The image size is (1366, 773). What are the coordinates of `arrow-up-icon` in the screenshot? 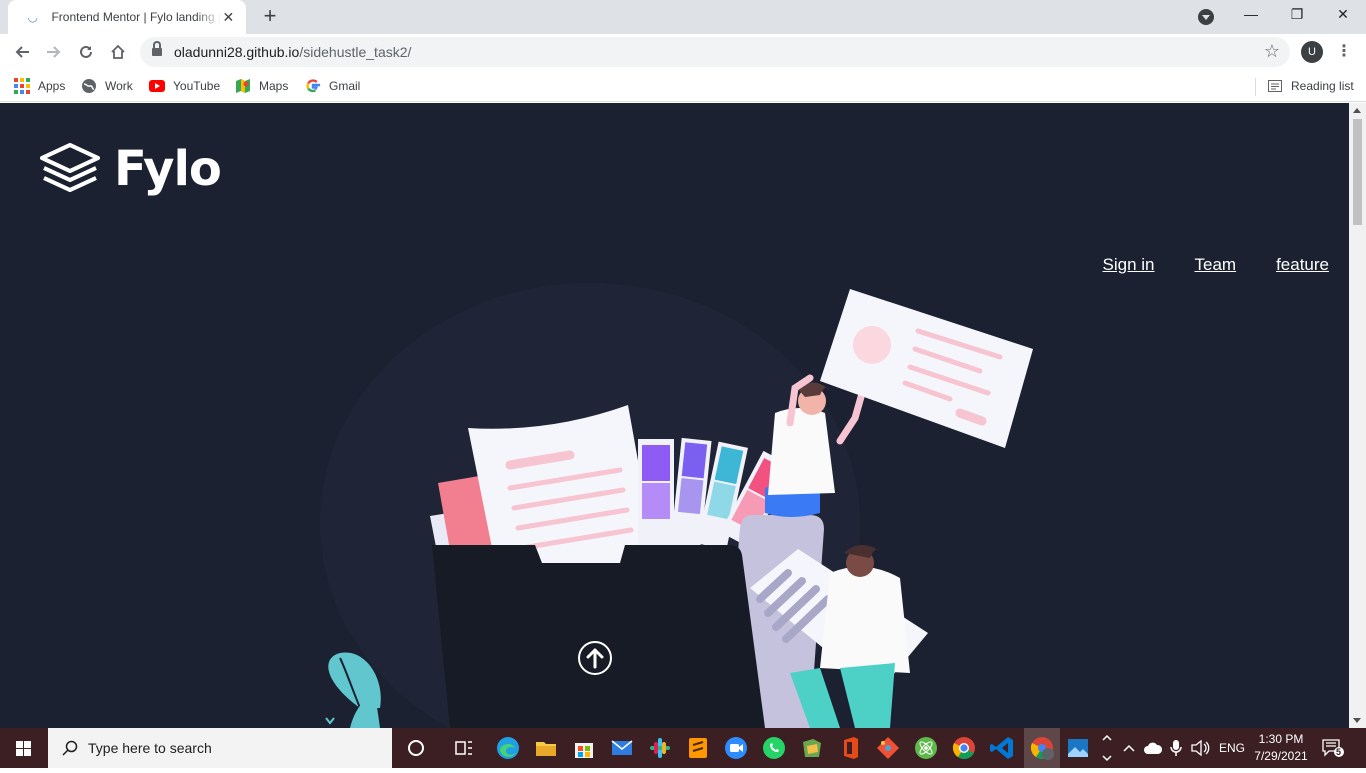 It's located at (595, 658).